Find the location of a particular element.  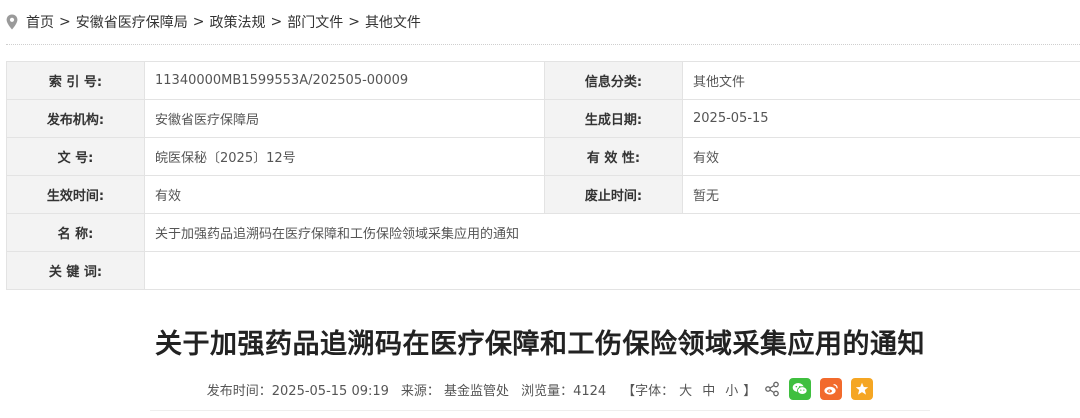

publisher-value: 安徽省医疗保障局 is located at coordinates (344, 118).